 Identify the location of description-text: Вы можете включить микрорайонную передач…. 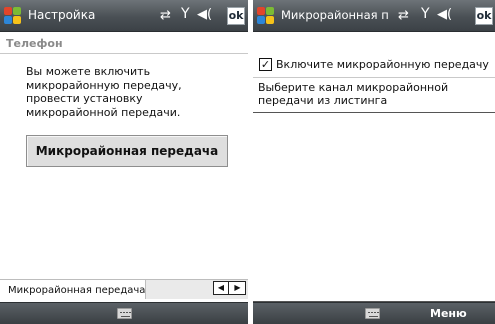
(104, 92).